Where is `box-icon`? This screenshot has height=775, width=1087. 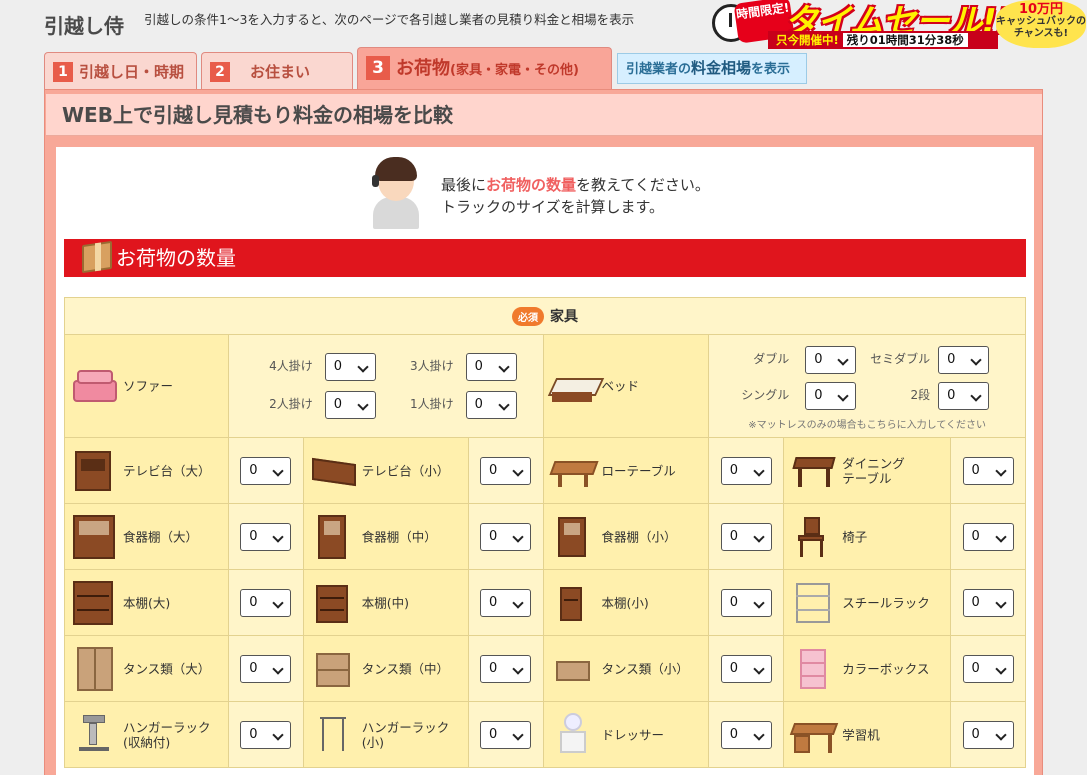
box-icon is located at coordinates (97, 257).